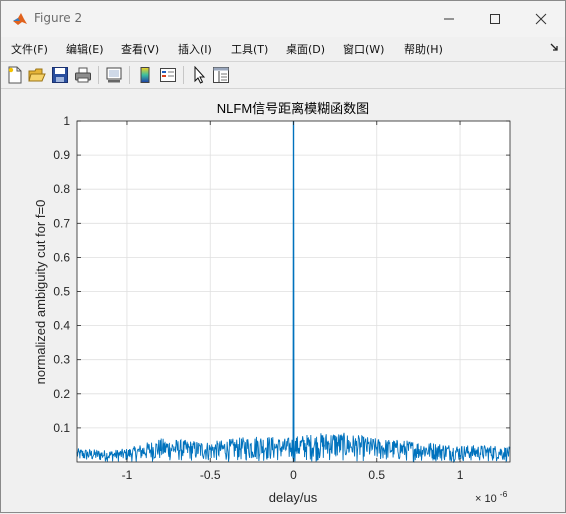 The width and height of the screenshot is (566, 514). What do you see at coordinates (61, 360) in the screenshot?
I see `y-tick-label: 0.3` at bounding box center [61, 360].